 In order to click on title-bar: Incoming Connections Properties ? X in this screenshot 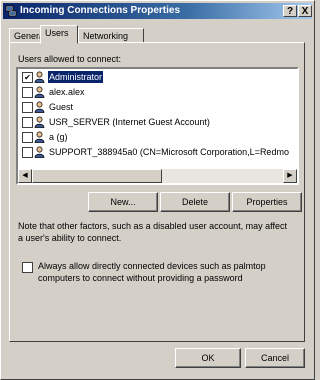, I will do `click(157, 11)`.